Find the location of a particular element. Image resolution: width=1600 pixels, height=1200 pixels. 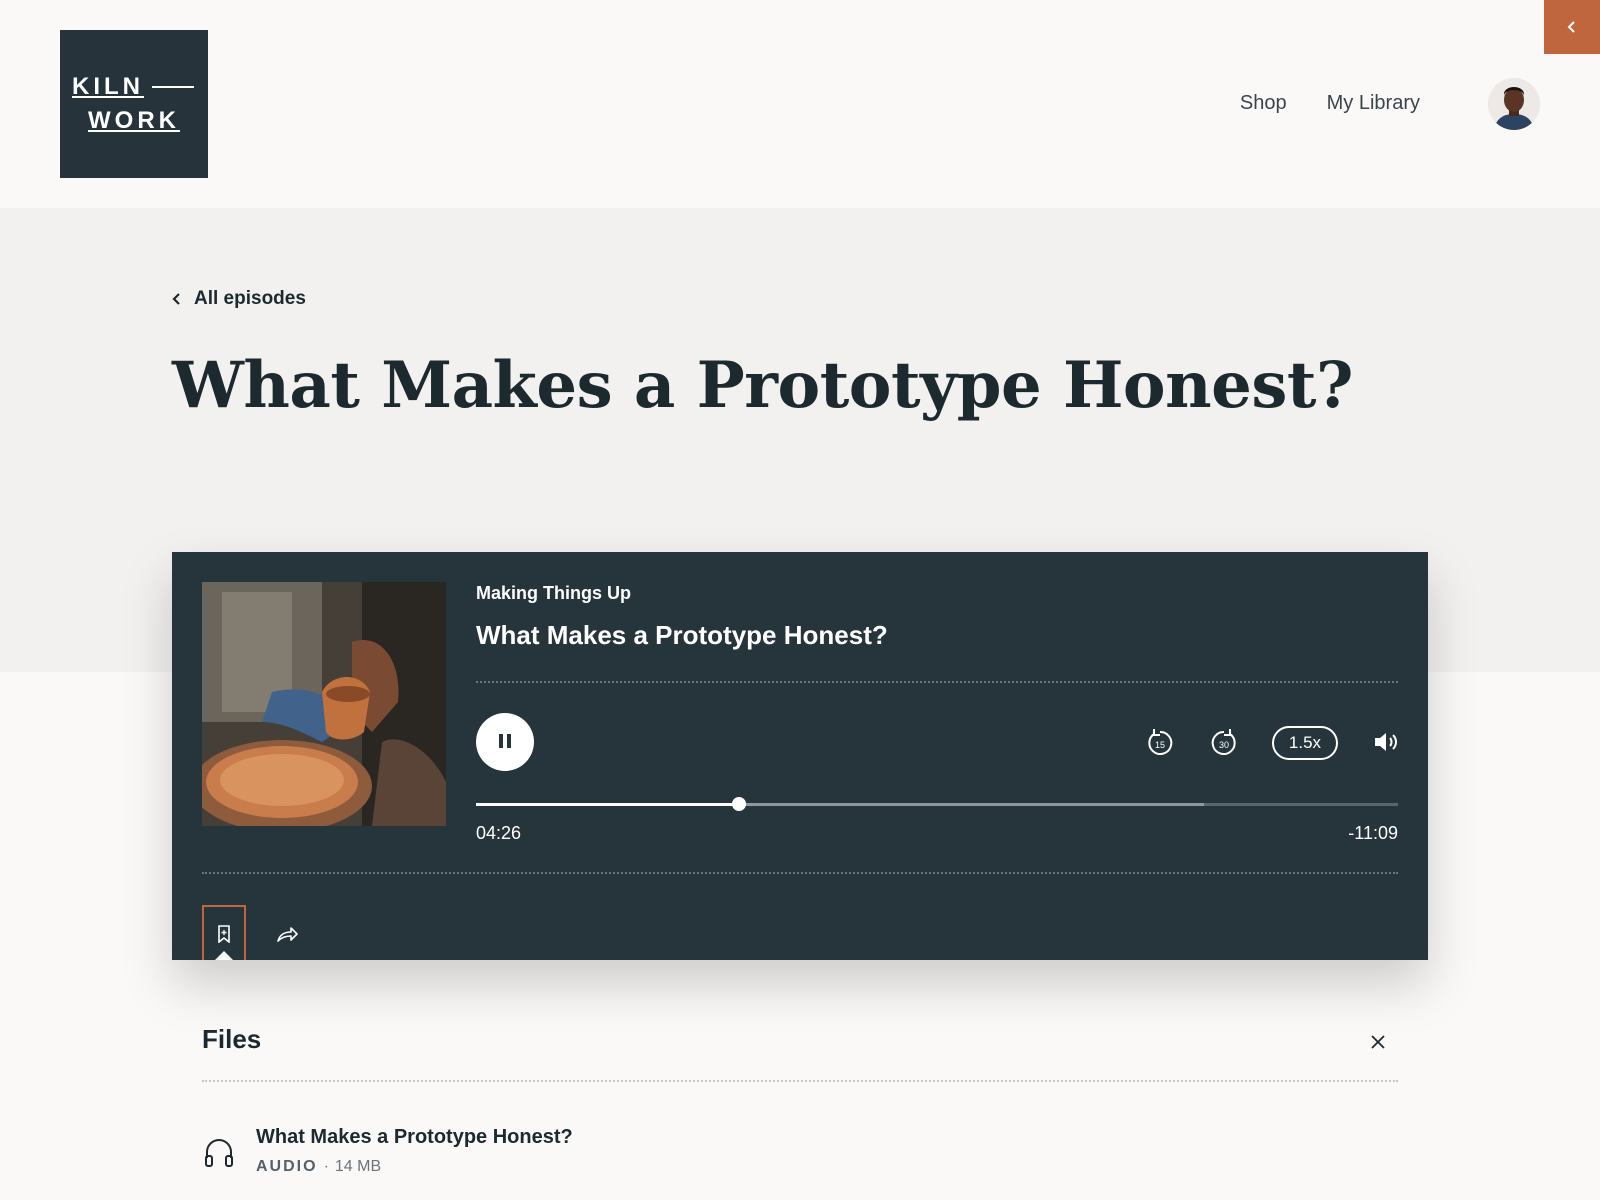

close-files-button is located at coordinates (1378, 1042).